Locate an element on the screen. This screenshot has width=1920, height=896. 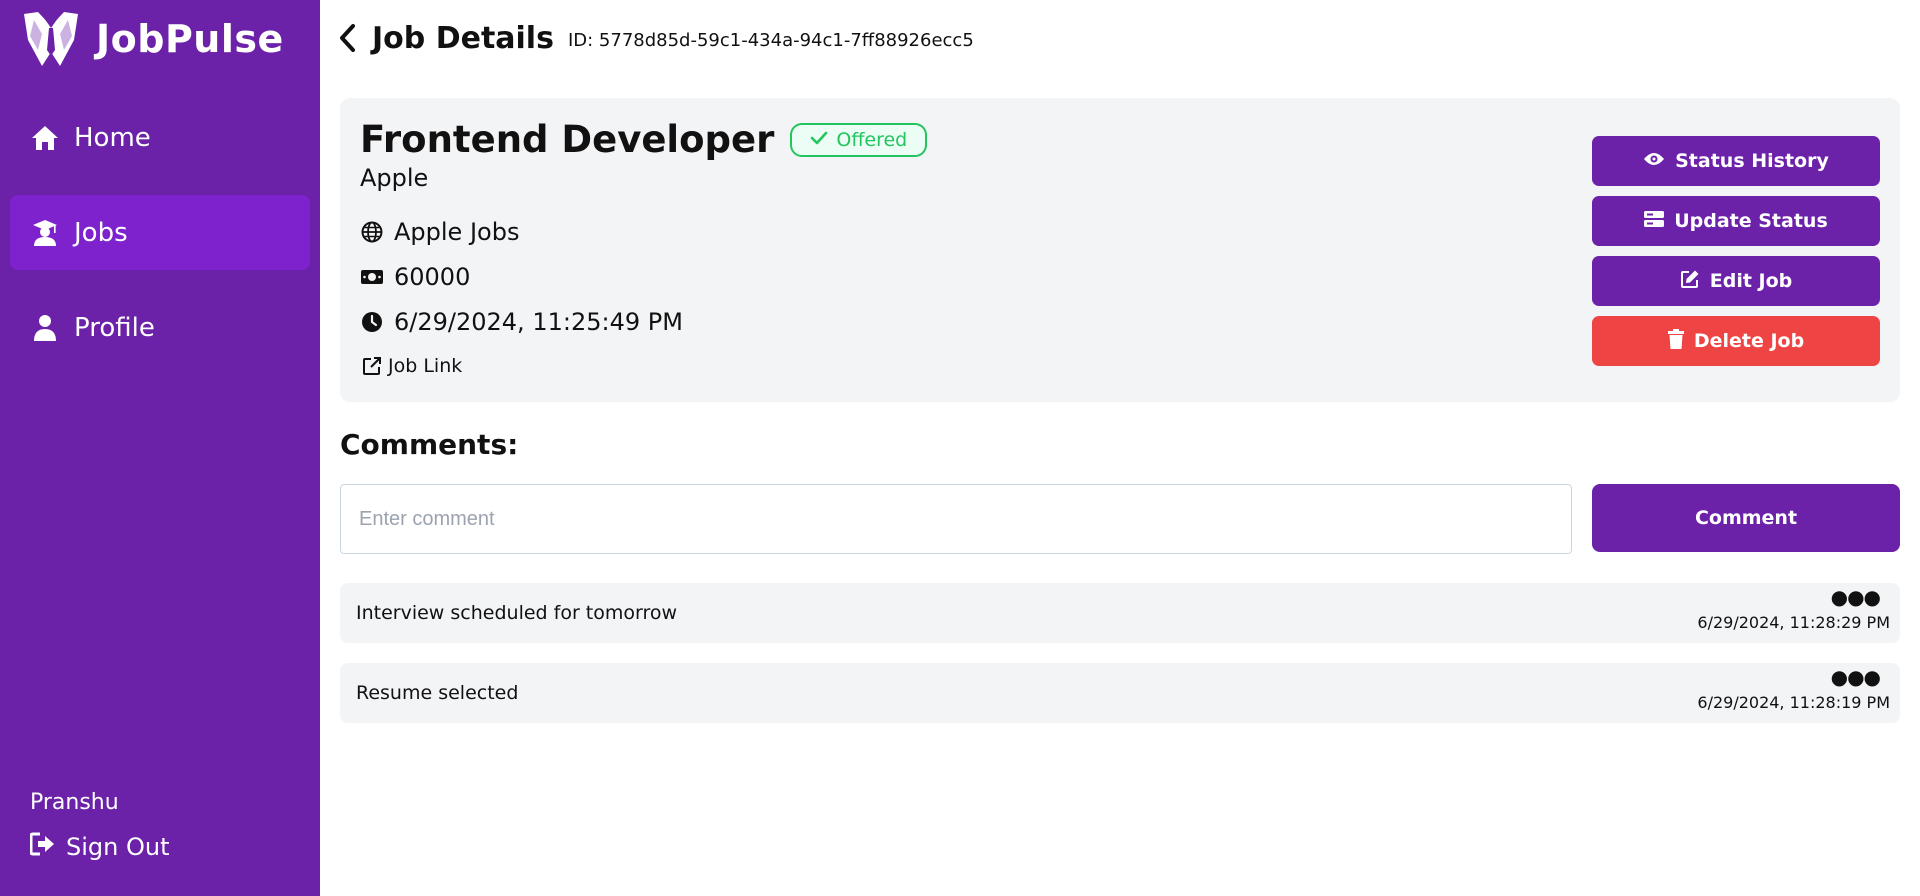
job-title-row: Frontend Developer Offered is located at coordinates (644, 139).